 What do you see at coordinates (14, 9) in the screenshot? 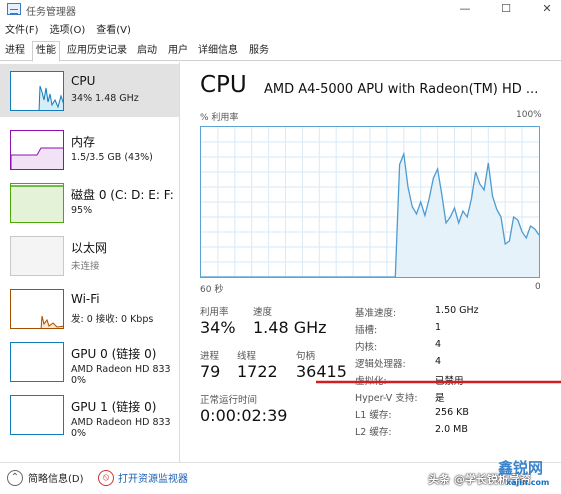
I see `task-manager-icon` at bounding box center [14, 9].